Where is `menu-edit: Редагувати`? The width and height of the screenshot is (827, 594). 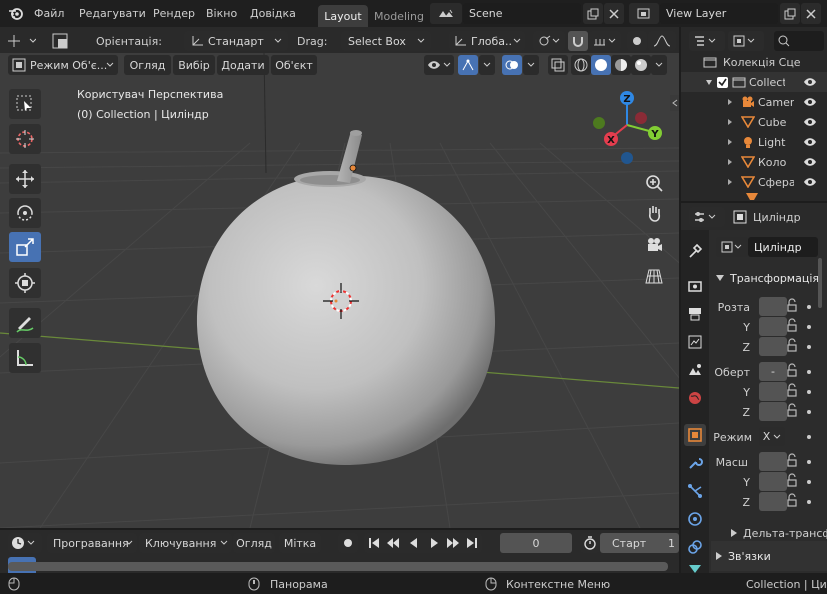 menu-edit: Редагувати is located at coordinates (112, 13).